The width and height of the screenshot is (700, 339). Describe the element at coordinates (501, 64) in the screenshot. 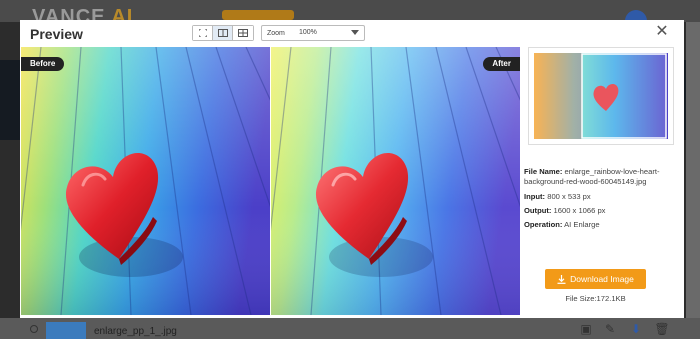

I see `after-label: After` at that location.